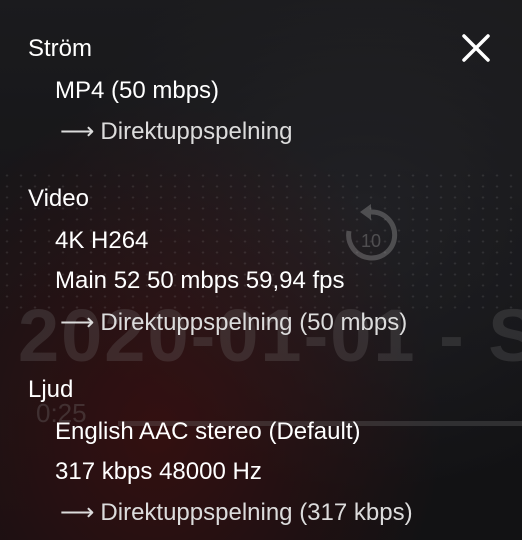  What do you see at coordinates (196, 131) in the screenshot?
I see `stream-playback: Direktuppspelning` at bounding box center [196, 131].